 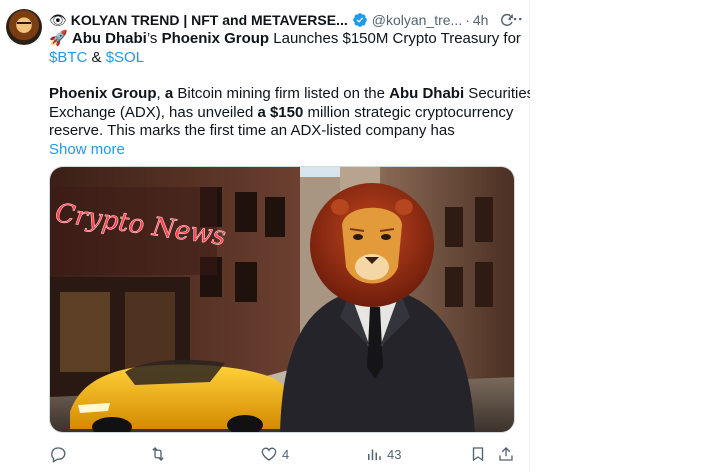 What do you see at coordinates (109, 38) in the screenshot?
I see `headline-bold-abu-dhabi: Abu Dhabi` at bounding box center [109, 38].